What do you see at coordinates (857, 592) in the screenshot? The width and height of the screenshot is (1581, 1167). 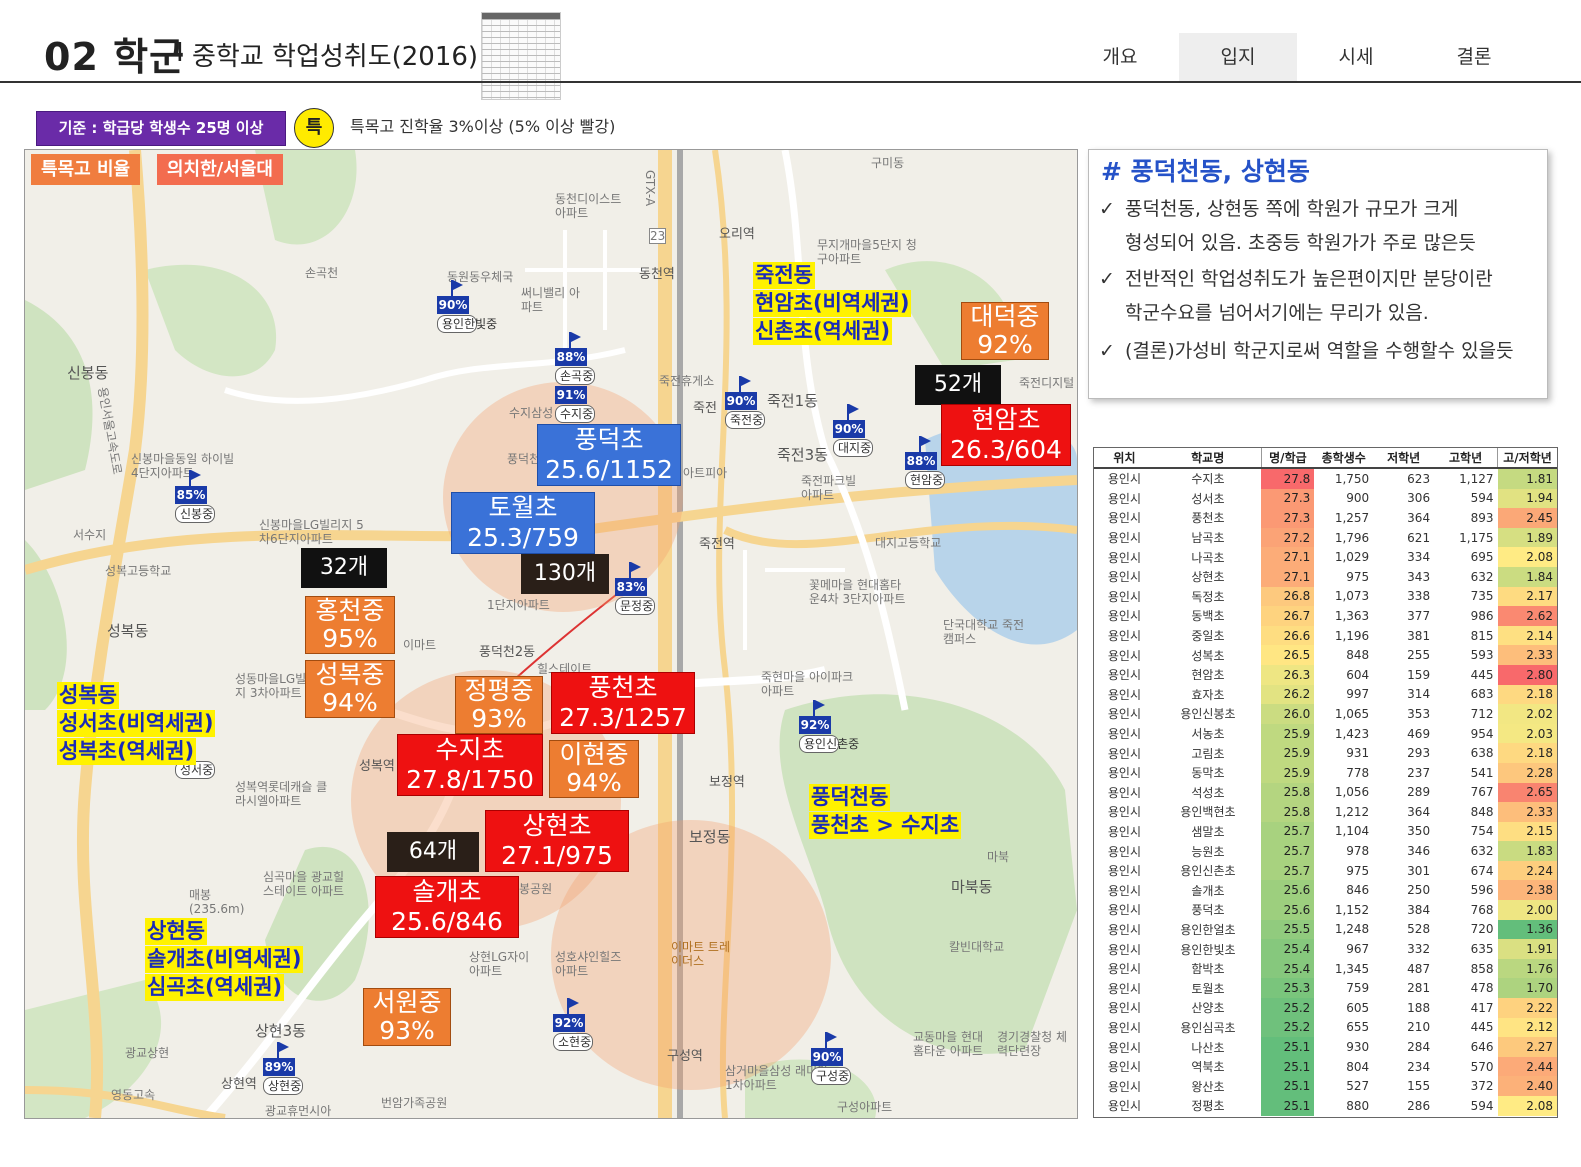 I see `place-label: 꽃메마을 현대홈타운4차 3단지아파트` at bounding box center [857, 592].